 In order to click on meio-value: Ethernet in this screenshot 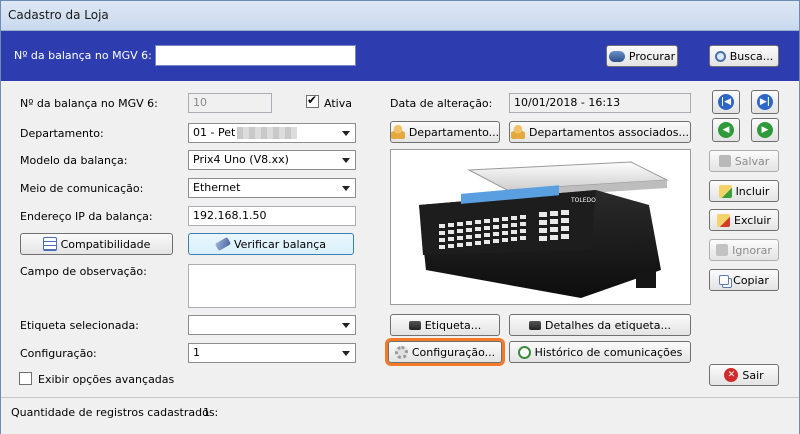, I will do `click(217, 187)`.